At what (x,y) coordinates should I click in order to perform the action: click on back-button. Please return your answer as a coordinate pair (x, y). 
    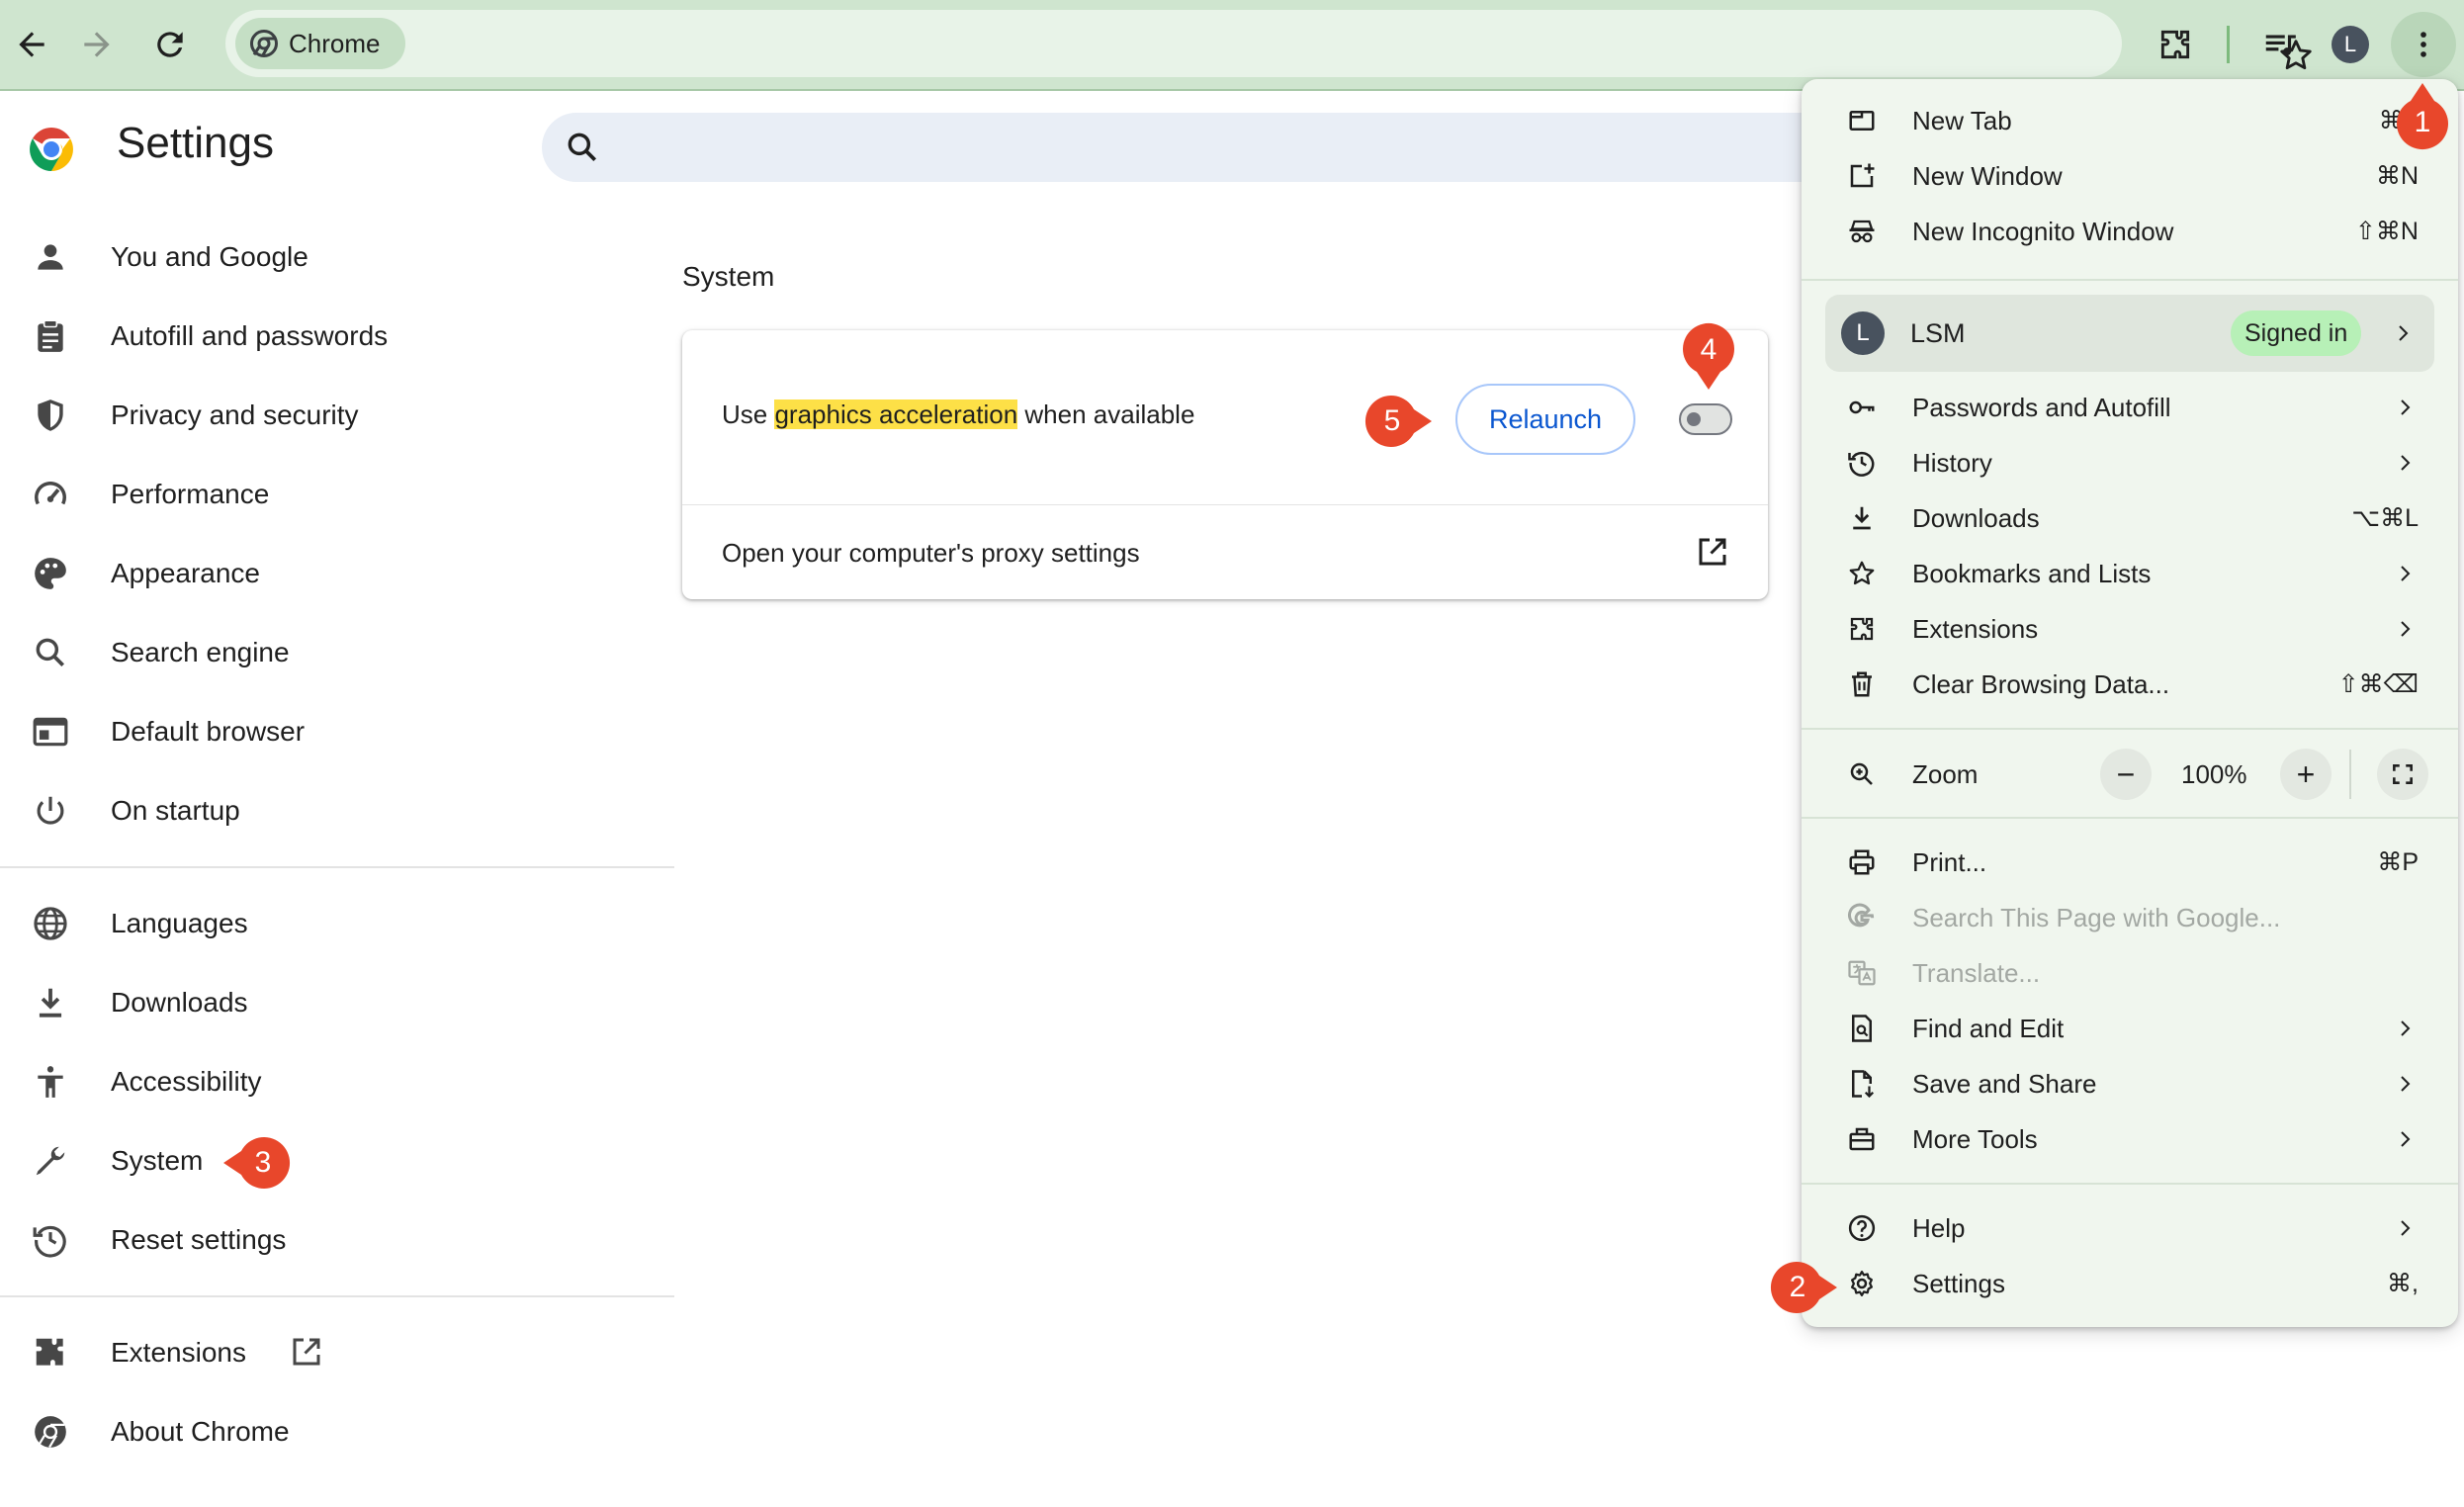
    Looking at the image, I should click on (32, 44).